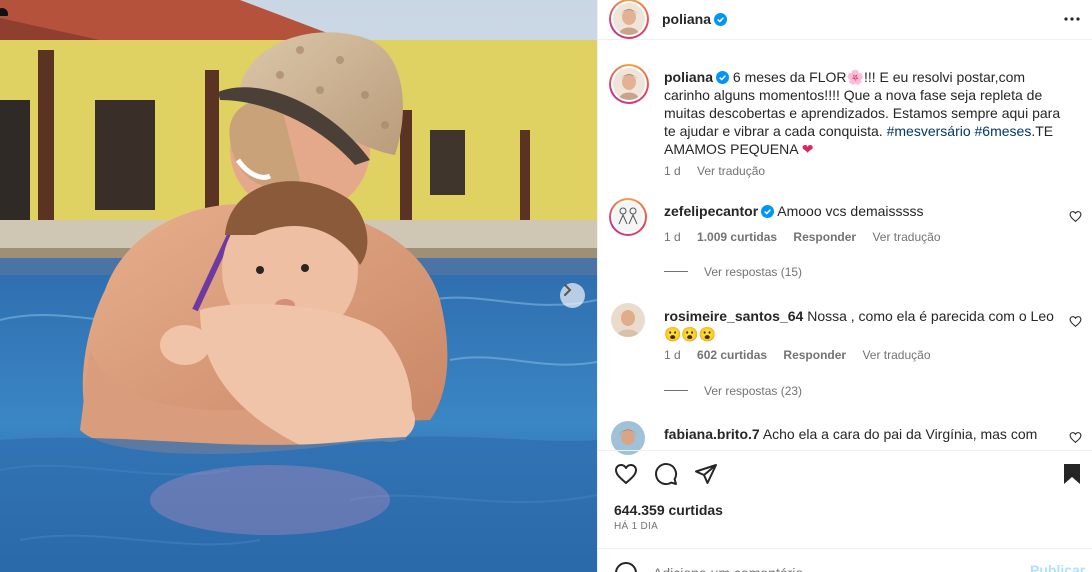 Image resolution: width=1092 pixels, height=572 pixels. I want to click on post-header: poliana, so click(845, 20).